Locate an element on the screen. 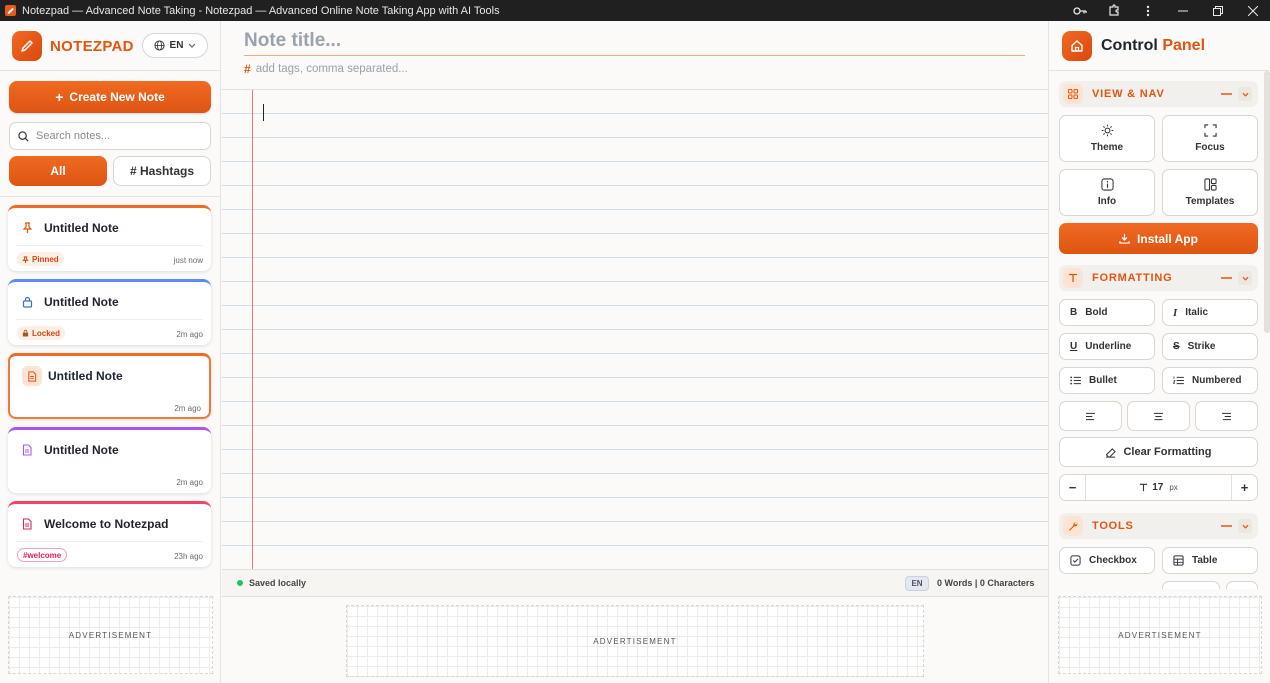 The width and height of the screenshot is (1270, 683). fullscreen-icon is located at coordinates (1210, 130).